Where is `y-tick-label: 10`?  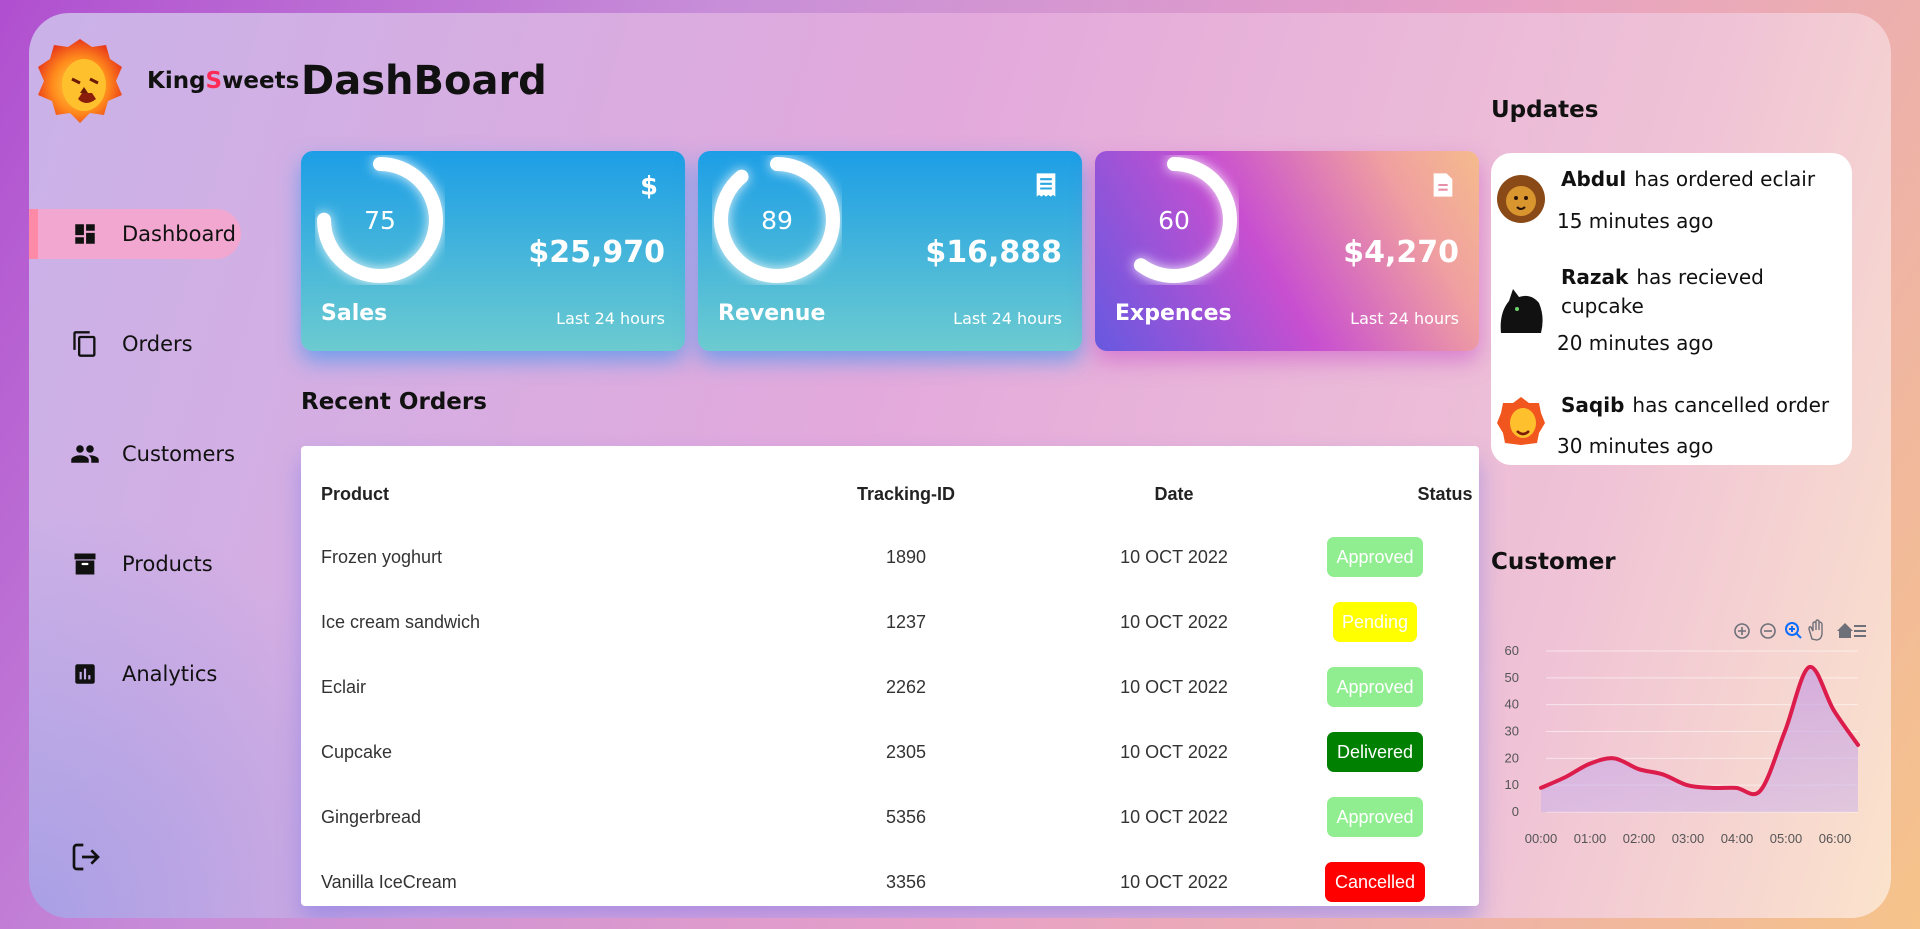 y-tick-label: 10 is located at coordinates (1512, 784).